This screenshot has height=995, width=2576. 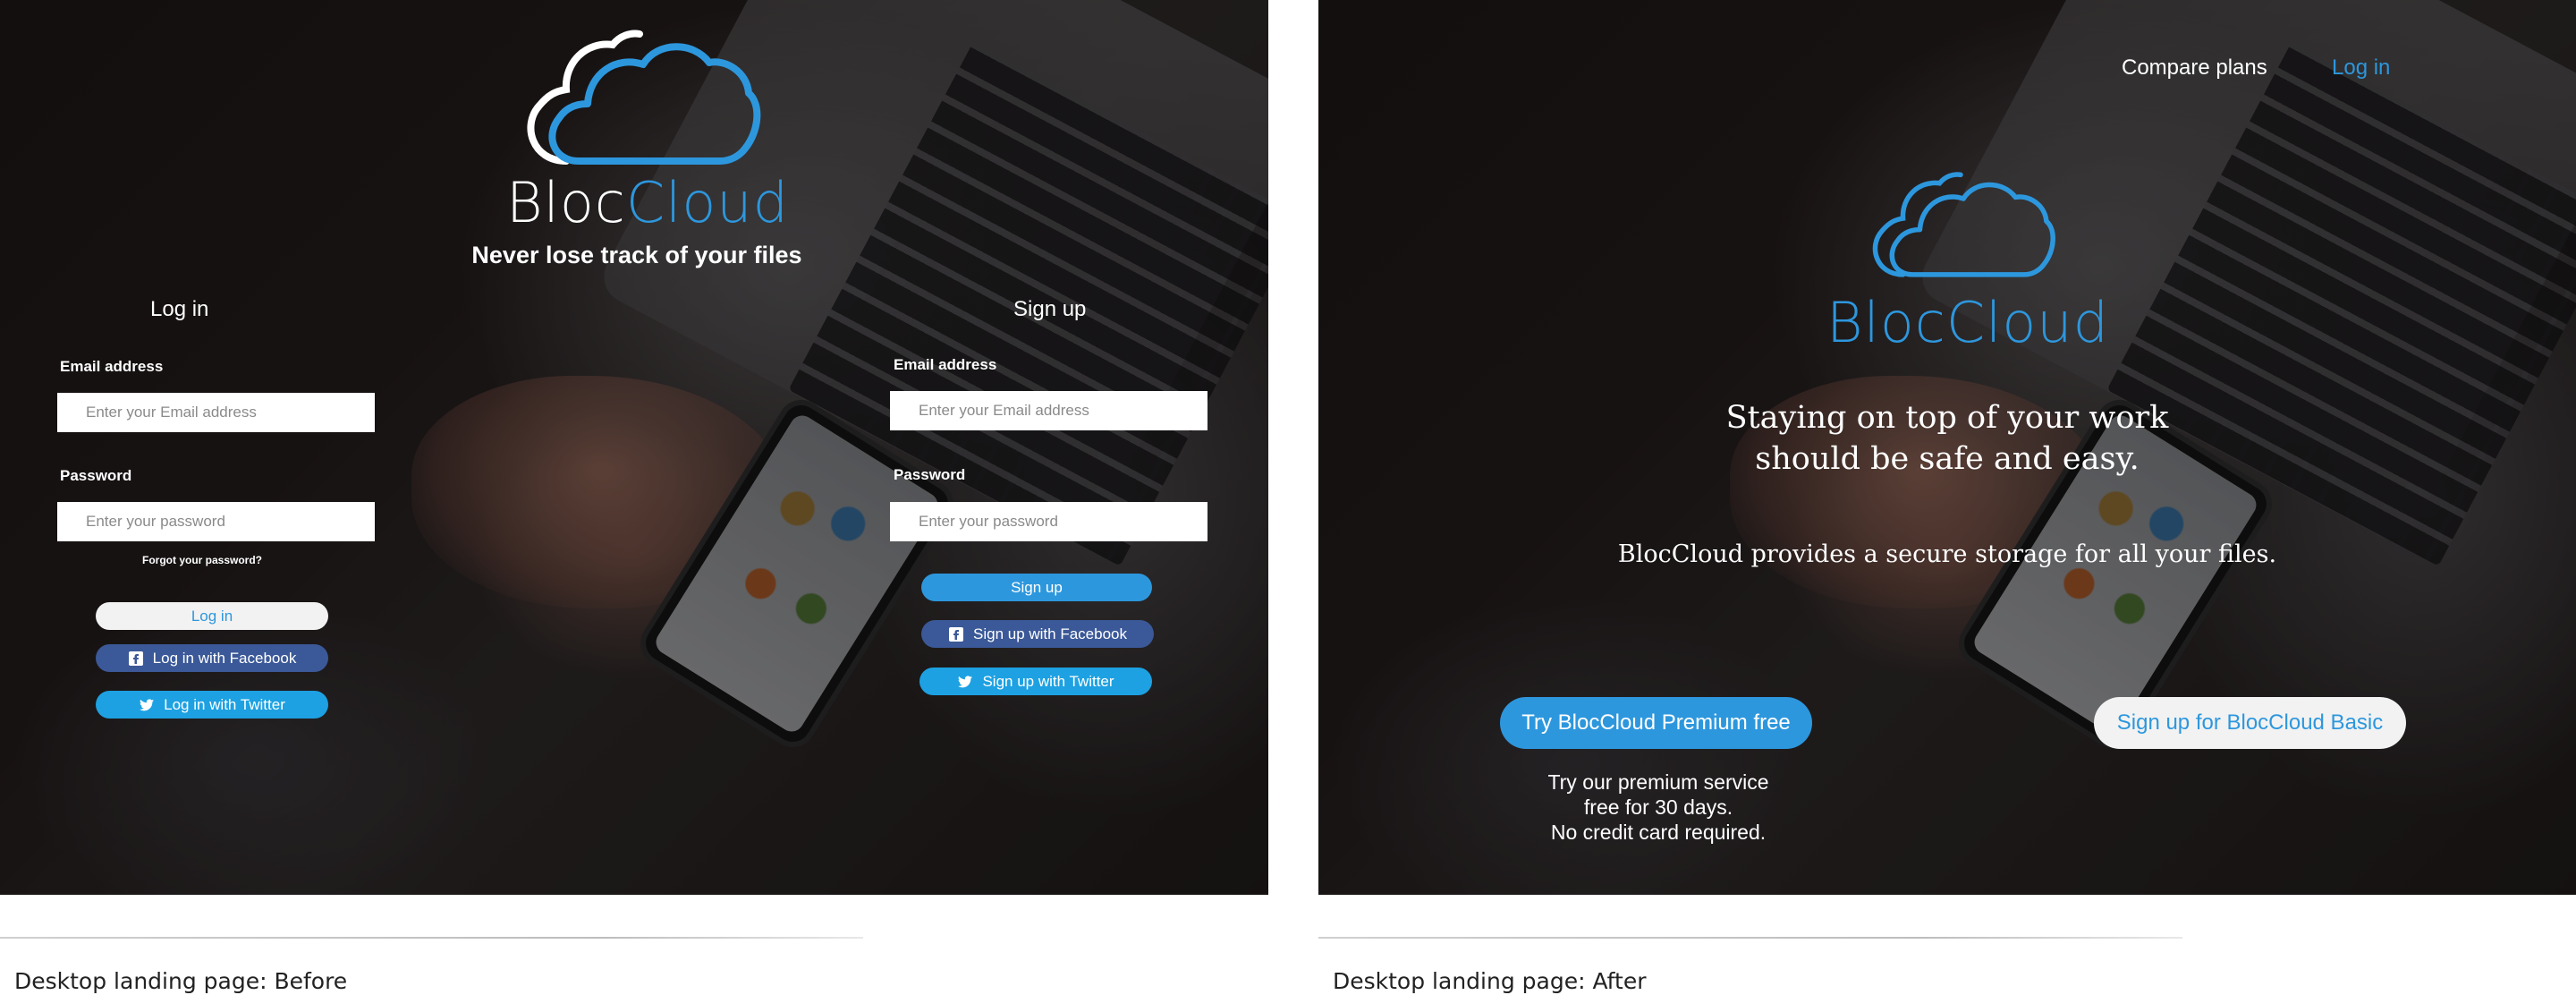 I want to click on try-premium-button: Try BlocCloud Premium free, so click(x=1656, y=723).